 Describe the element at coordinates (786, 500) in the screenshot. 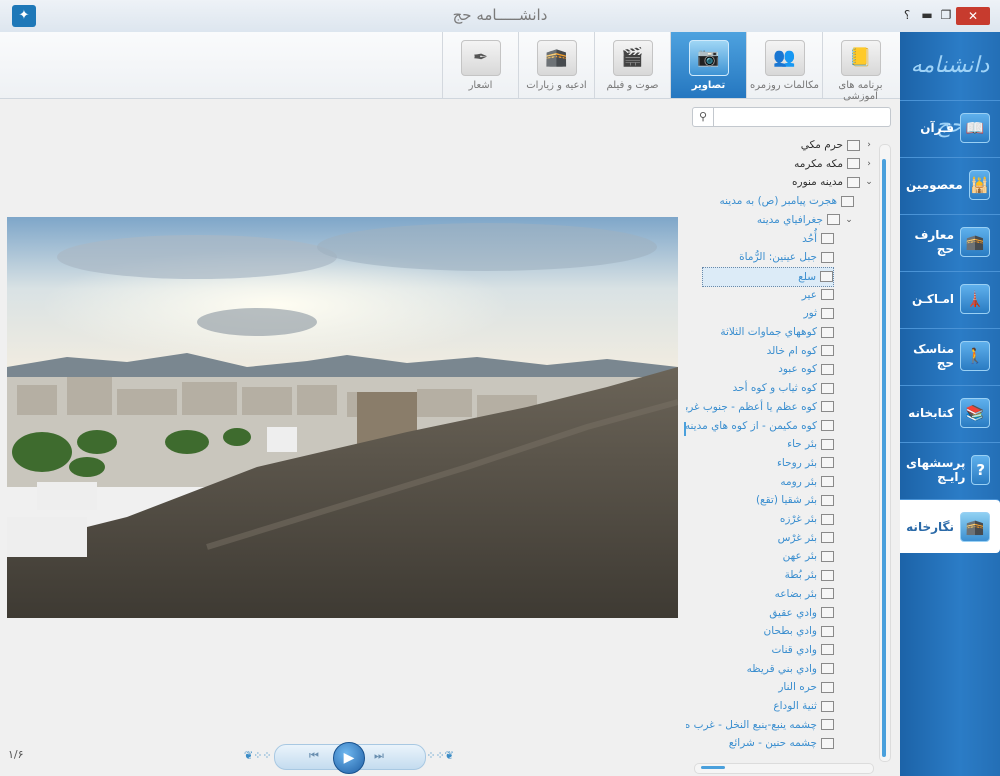

I see `tree-item-label: بئر شقيا (تقع)` at that location.